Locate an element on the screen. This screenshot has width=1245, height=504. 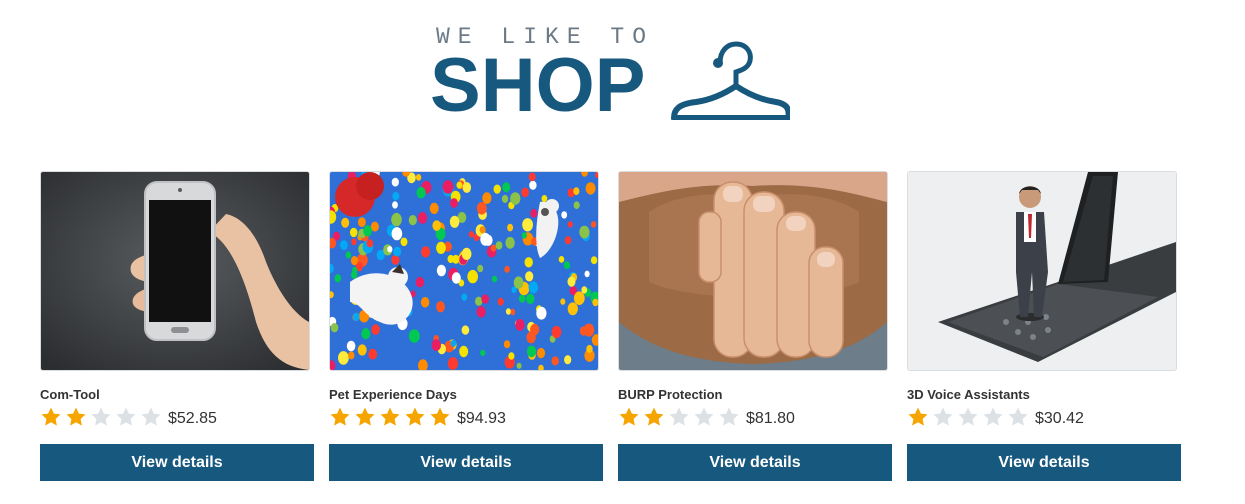
product-name: BURP Protection is located at coordinates (670, 394).